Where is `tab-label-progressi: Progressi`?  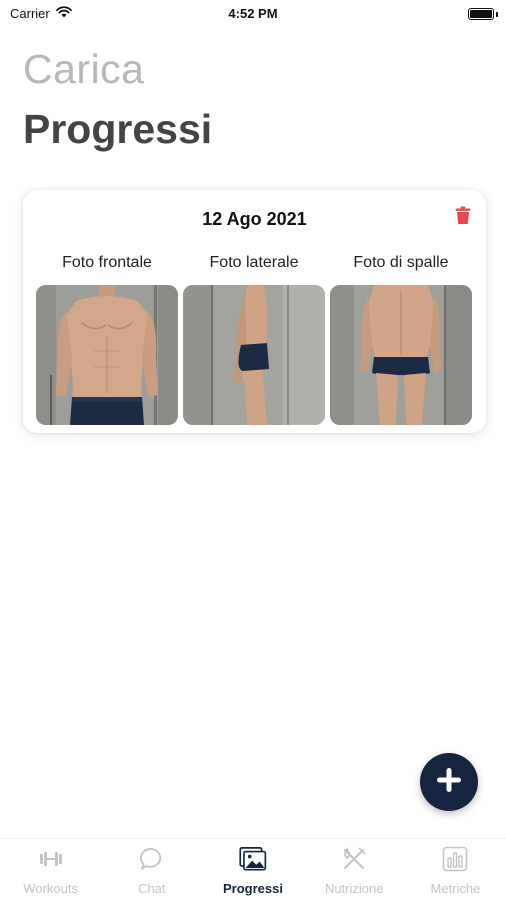 tab-label-progressi: Progressi is located at coordinates (253, 888).